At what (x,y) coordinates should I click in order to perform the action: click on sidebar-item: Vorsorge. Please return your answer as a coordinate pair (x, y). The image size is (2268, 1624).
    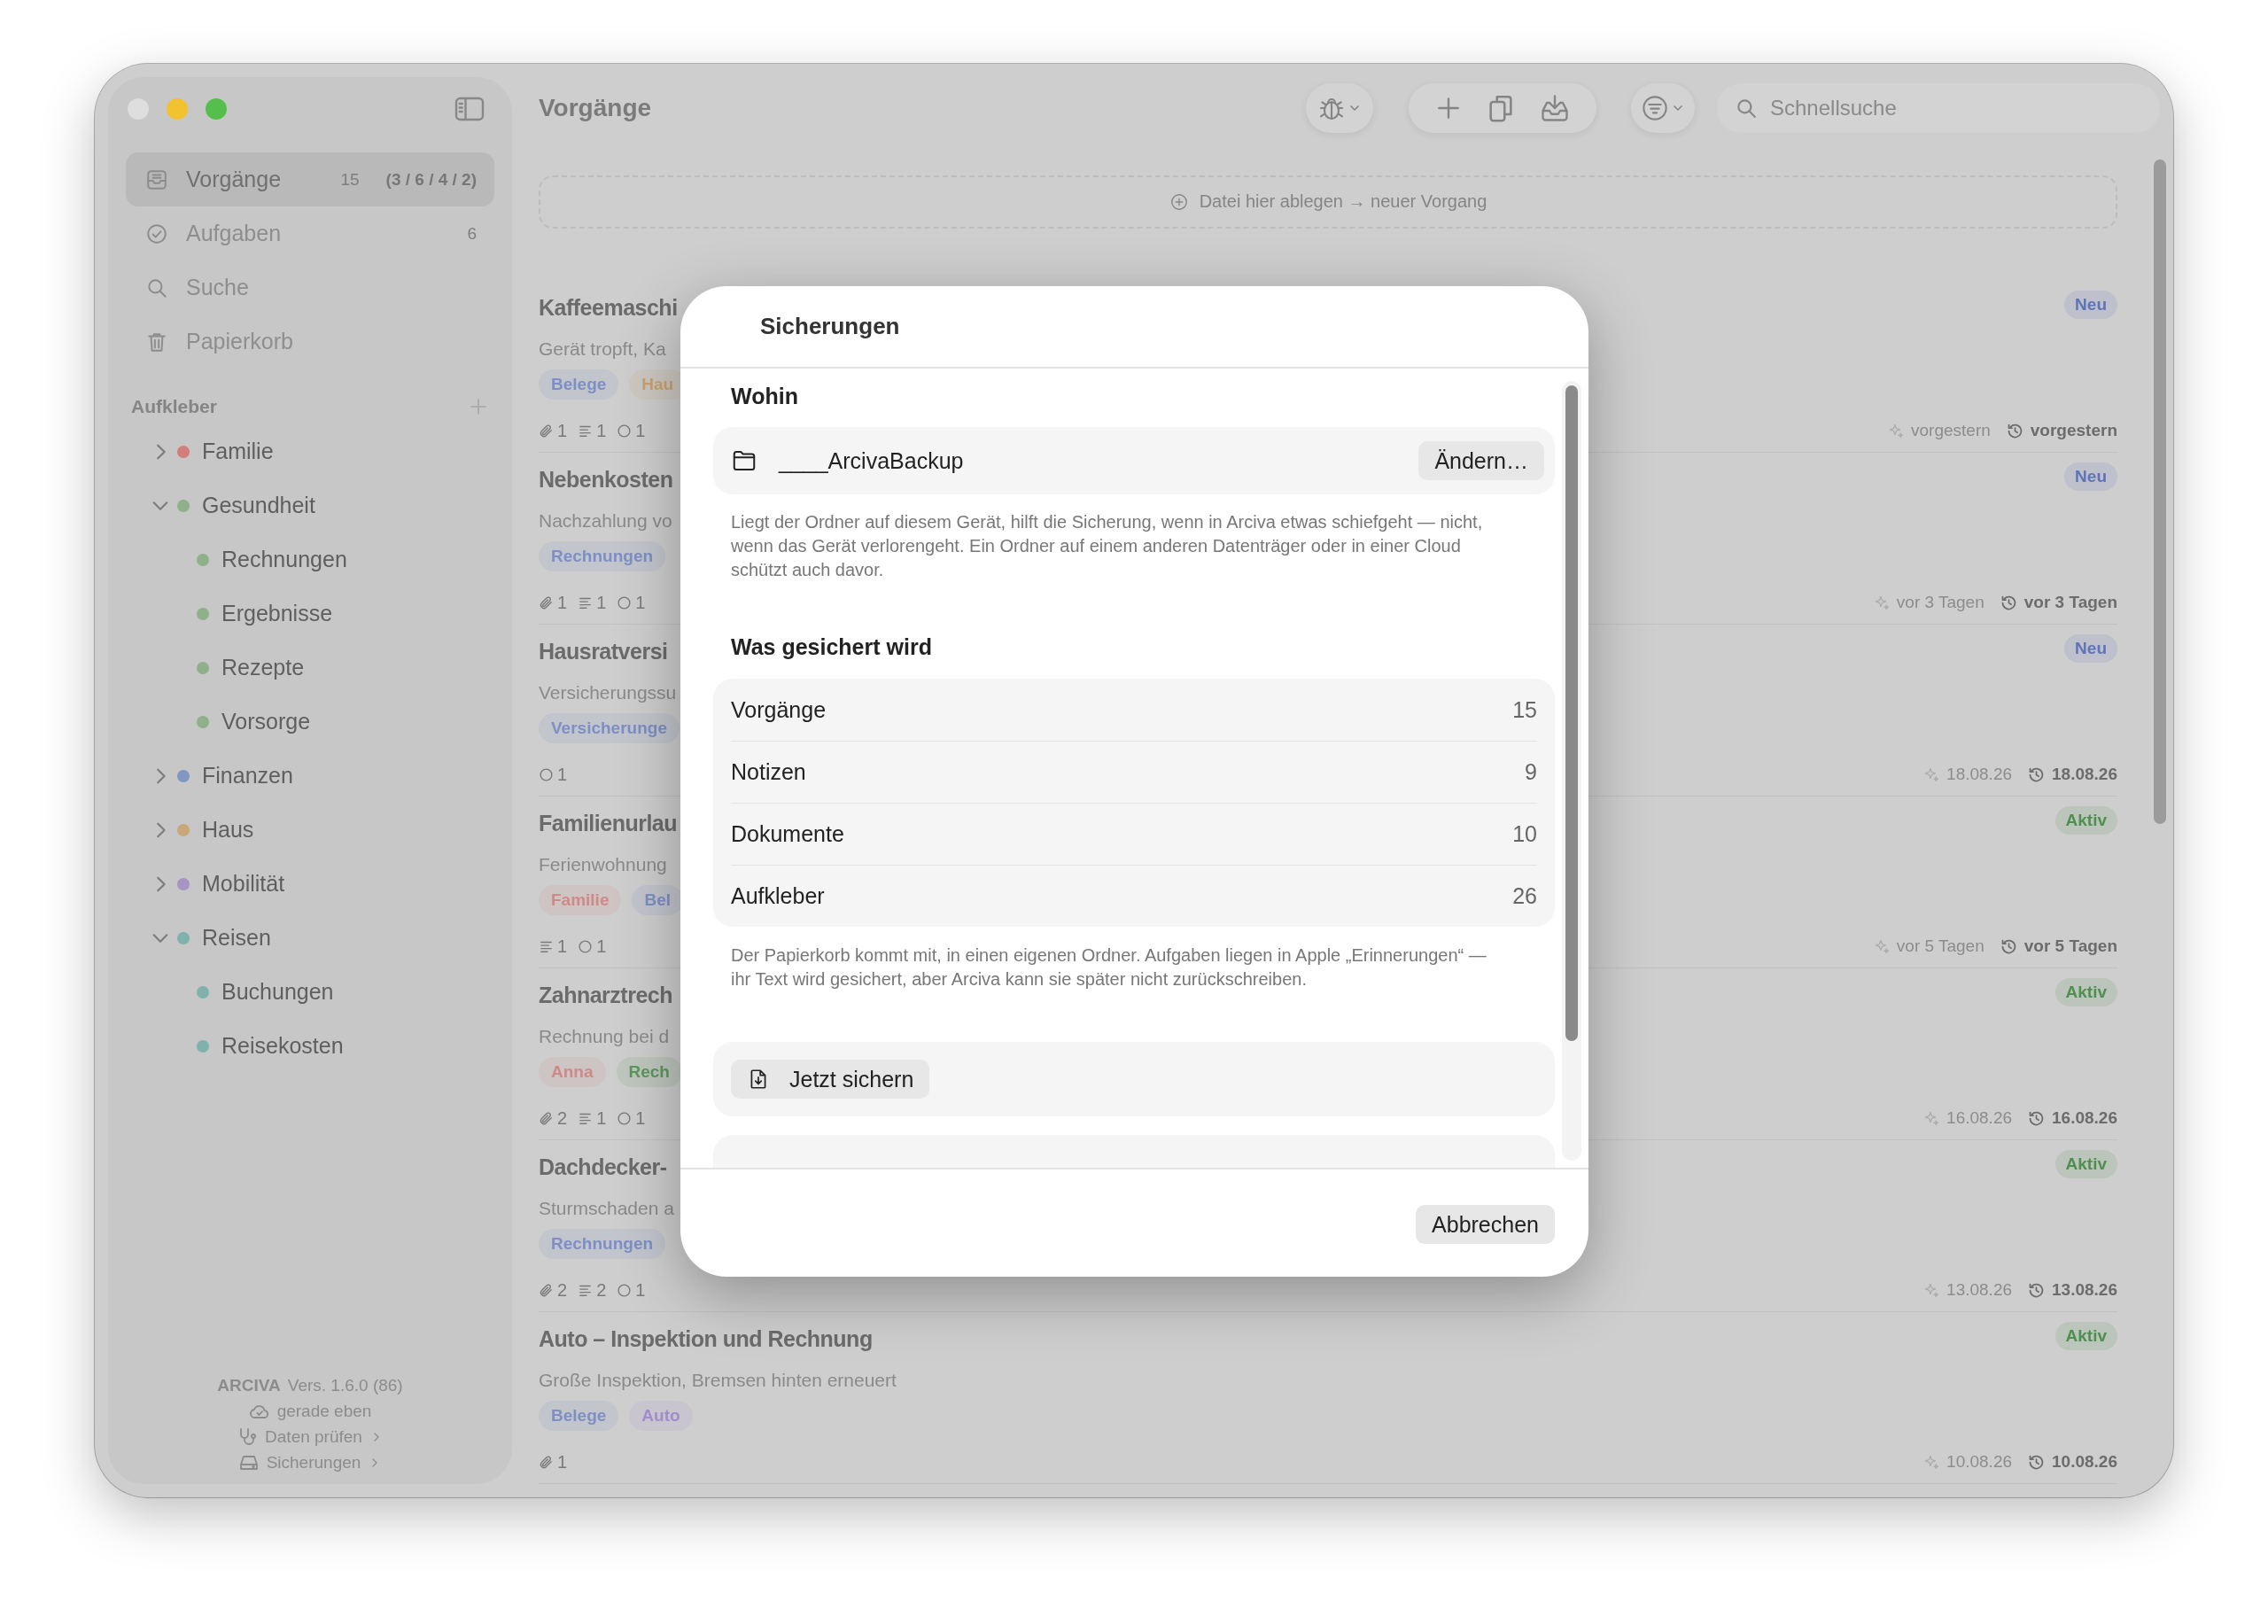
    Looking at the image, I should click on (354, 722).